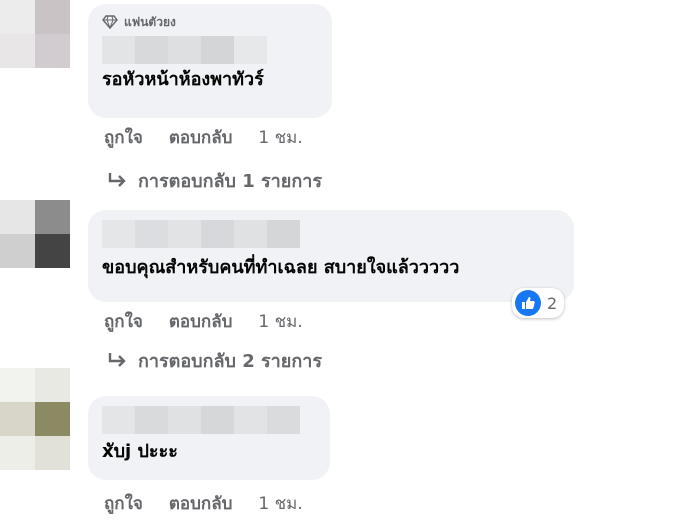 This screenshot has height=520, width=700. Describe the element at coordinates (140, 451) in the screenshot. I see `comment-text: xับj ปะะะ` at that location.